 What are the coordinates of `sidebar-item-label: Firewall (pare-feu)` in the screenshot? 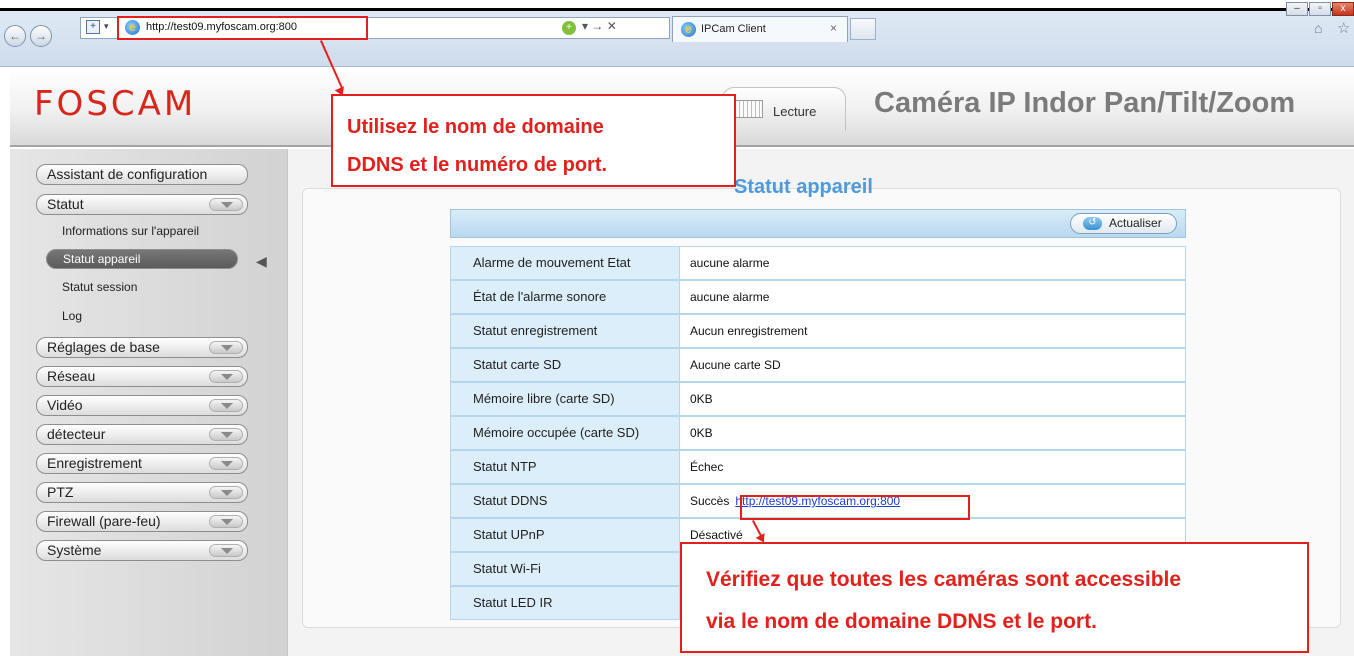 It's located at (104, 521).